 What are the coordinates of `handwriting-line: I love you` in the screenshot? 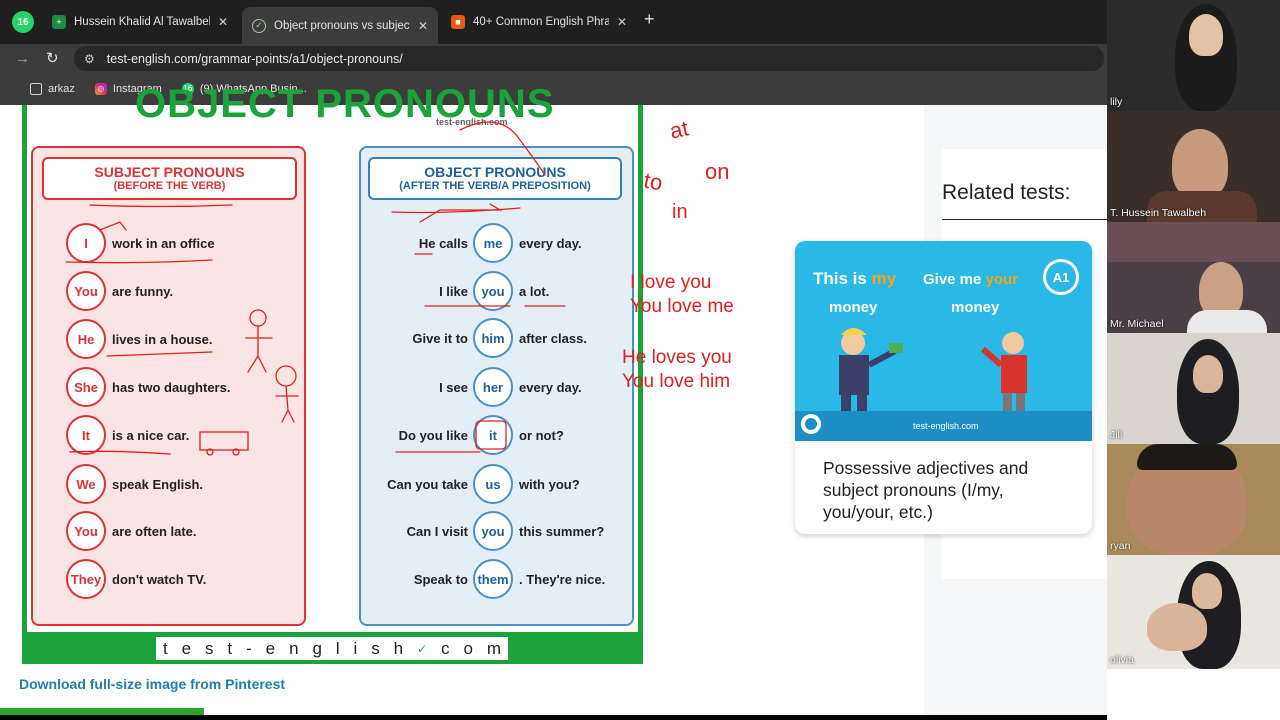 It's located at (671, 282).